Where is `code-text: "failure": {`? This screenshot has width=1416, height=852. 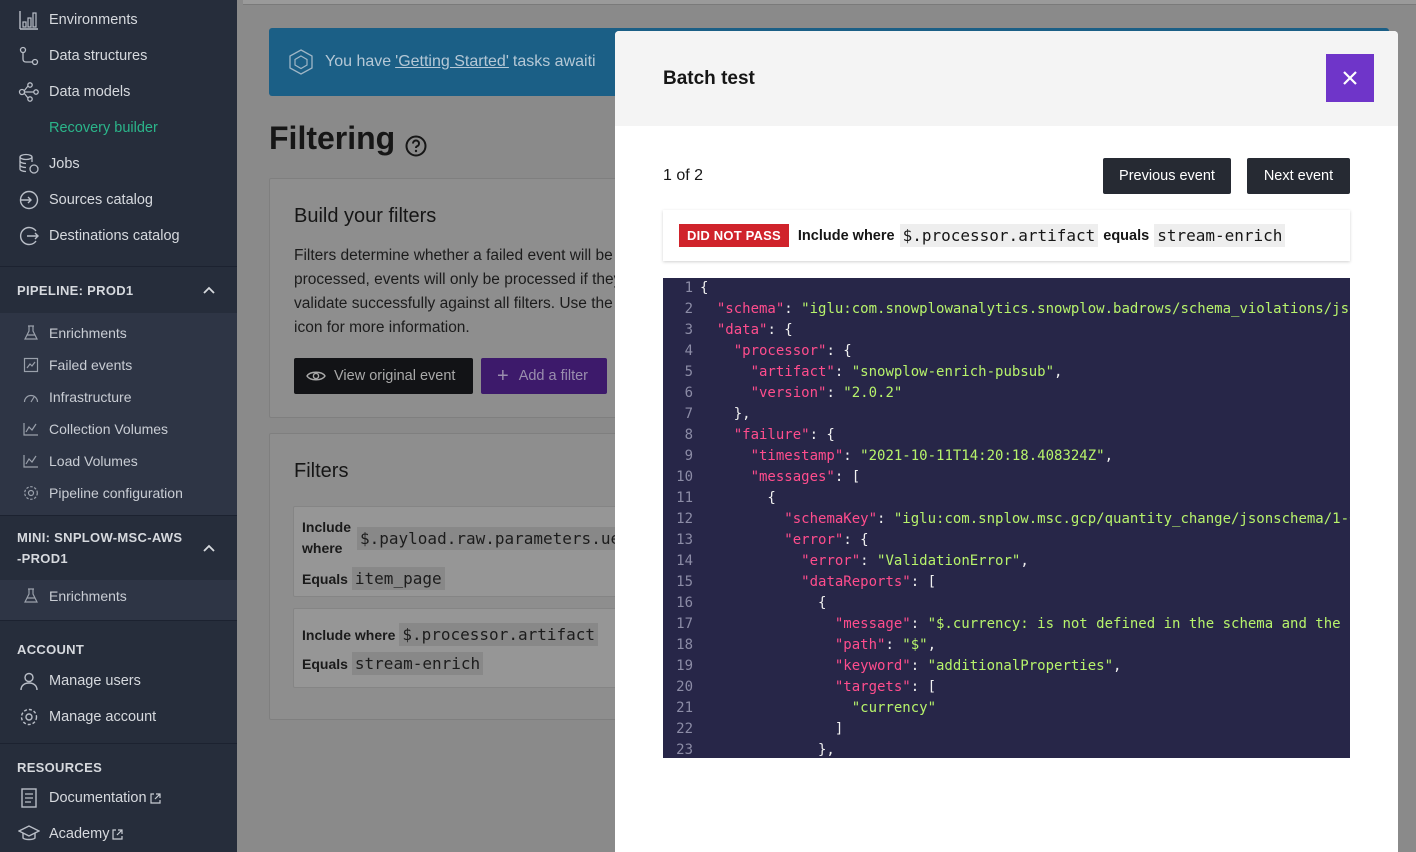
code-text: "failure": { is located at coordinates (764, 435).